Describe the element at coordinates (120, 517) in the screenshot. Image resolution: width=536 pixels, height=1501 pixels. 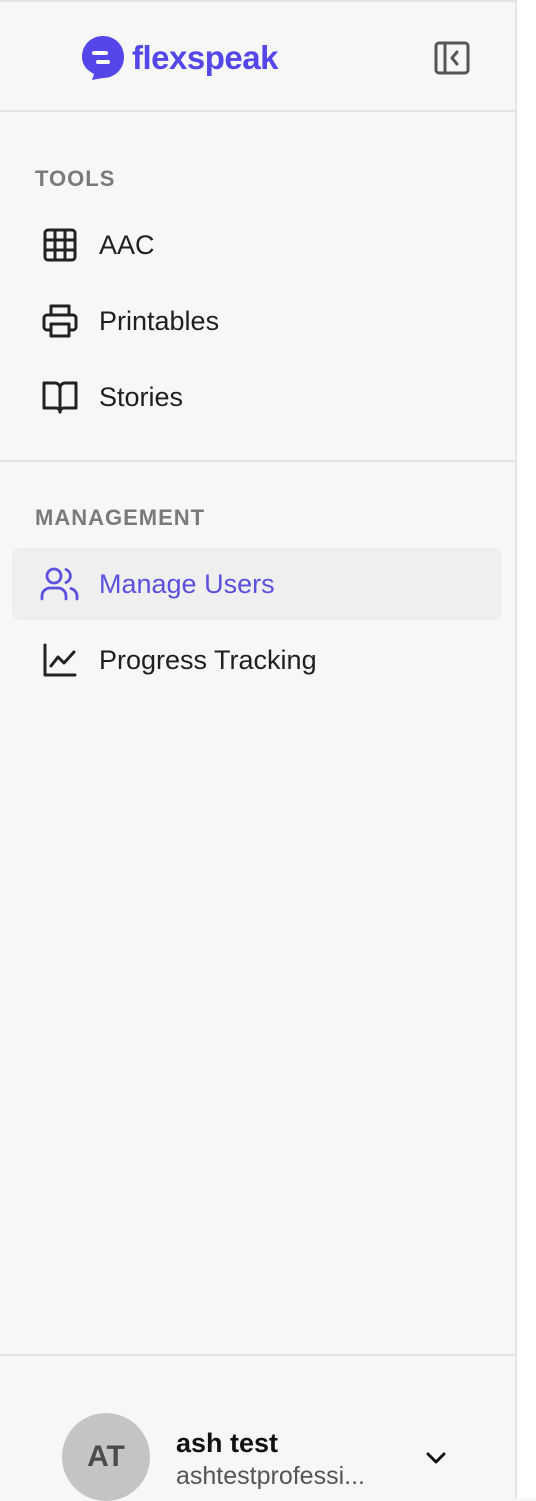
I see `section-title-management: MANAGEMENT` at that location.